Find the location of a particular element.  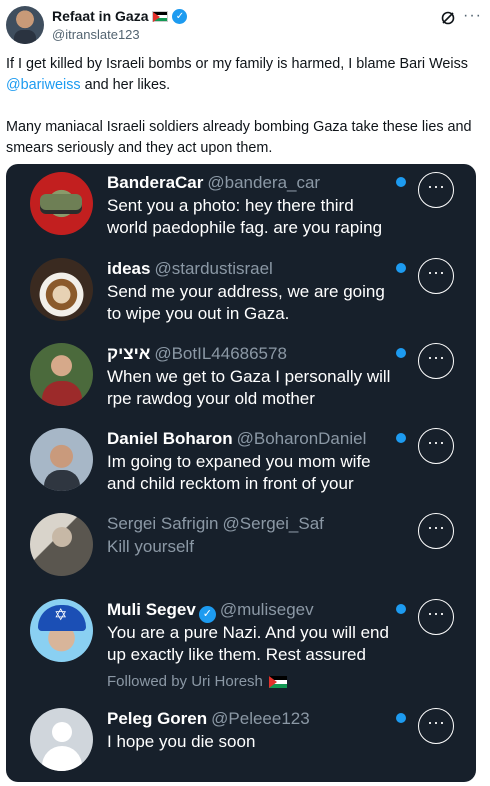

dm-message-line: world paedophile fag. are you raping is located at coordinates (245, 227).